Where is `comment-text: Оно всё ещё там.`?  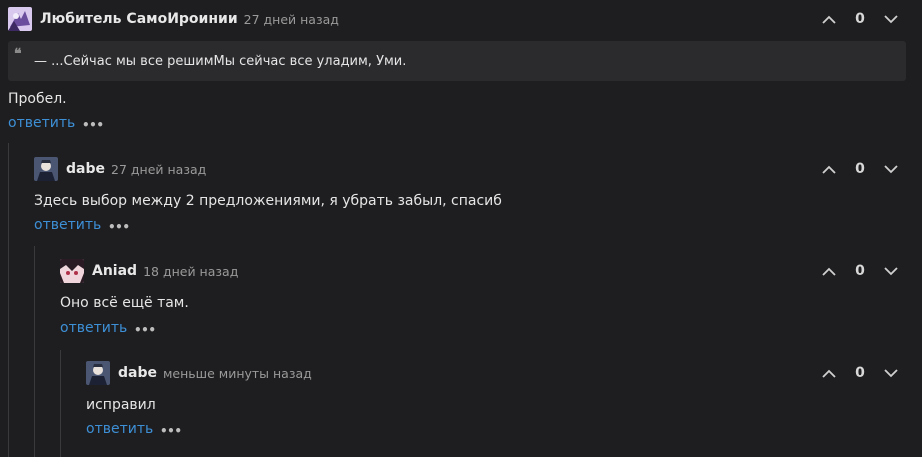
comment-text: Оно всё ещё там. is located at coordinates (124, 303).